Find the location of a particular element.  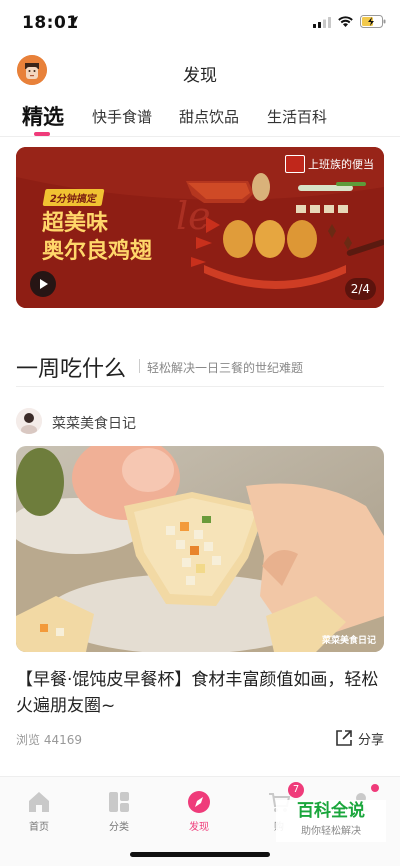

nav-item-home: 首页 is located at coordinates (39, 811).